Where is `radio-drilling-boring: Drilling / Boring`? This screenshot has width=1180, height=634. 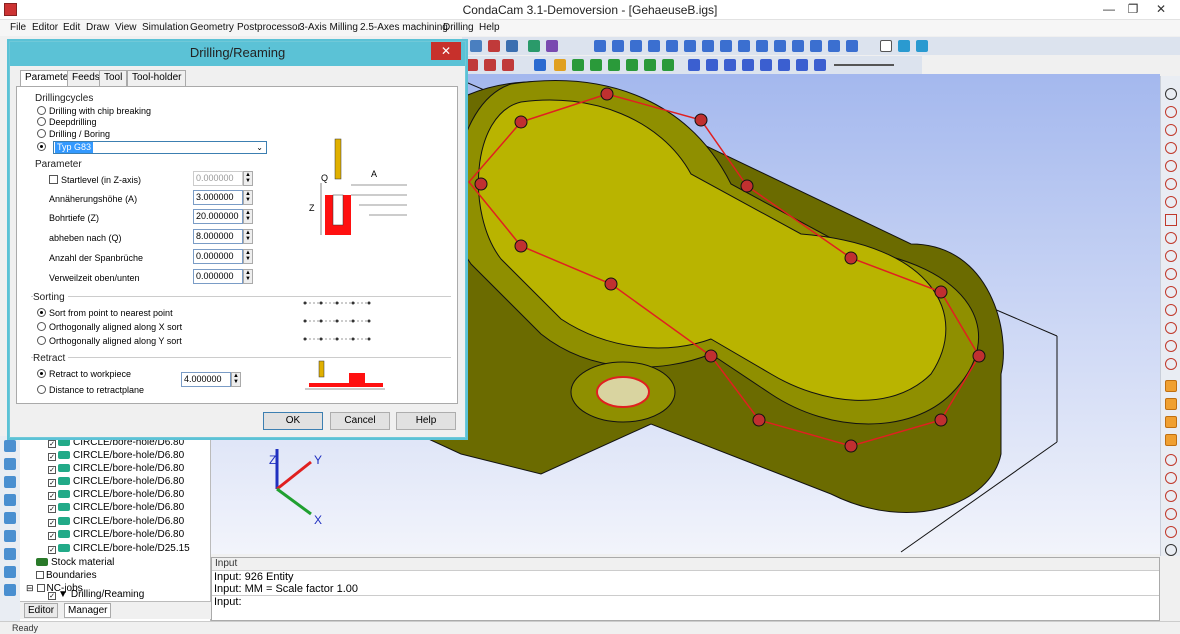
radio-drilling-boring: Drilling / Boring is located at coordinates (73, 134).